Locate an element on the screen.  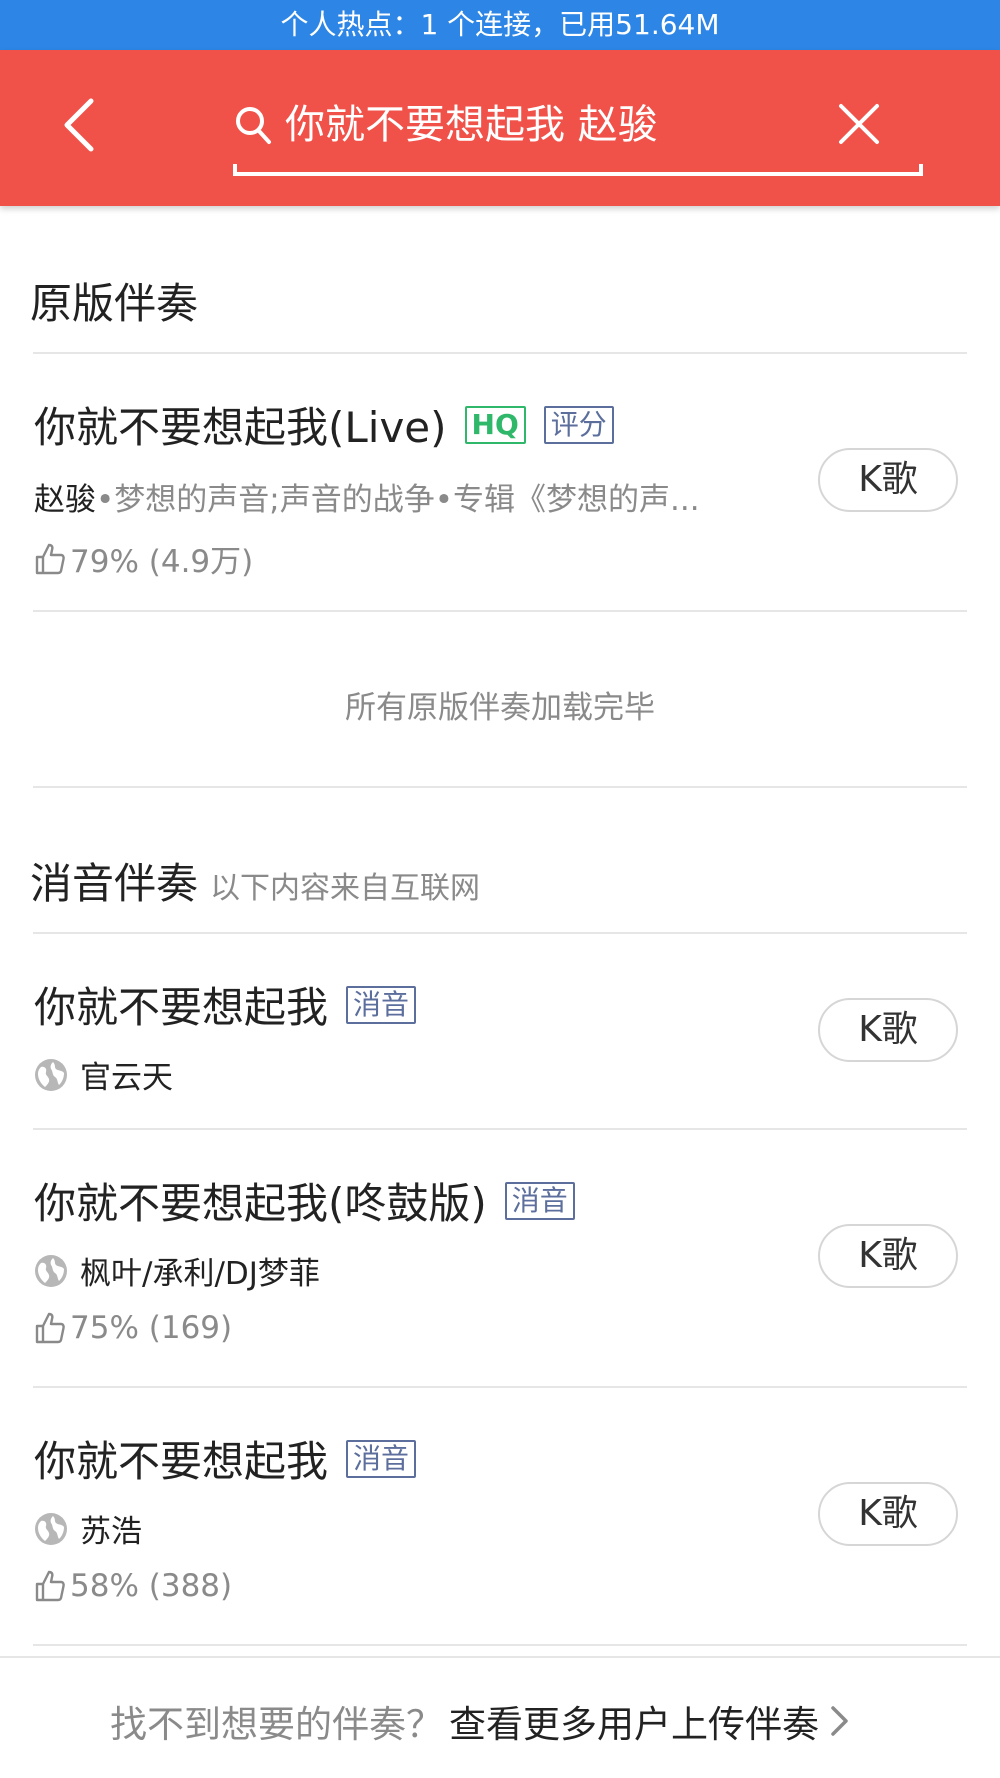
artist-name: 赵骏 is located at coordinates (65, 500).